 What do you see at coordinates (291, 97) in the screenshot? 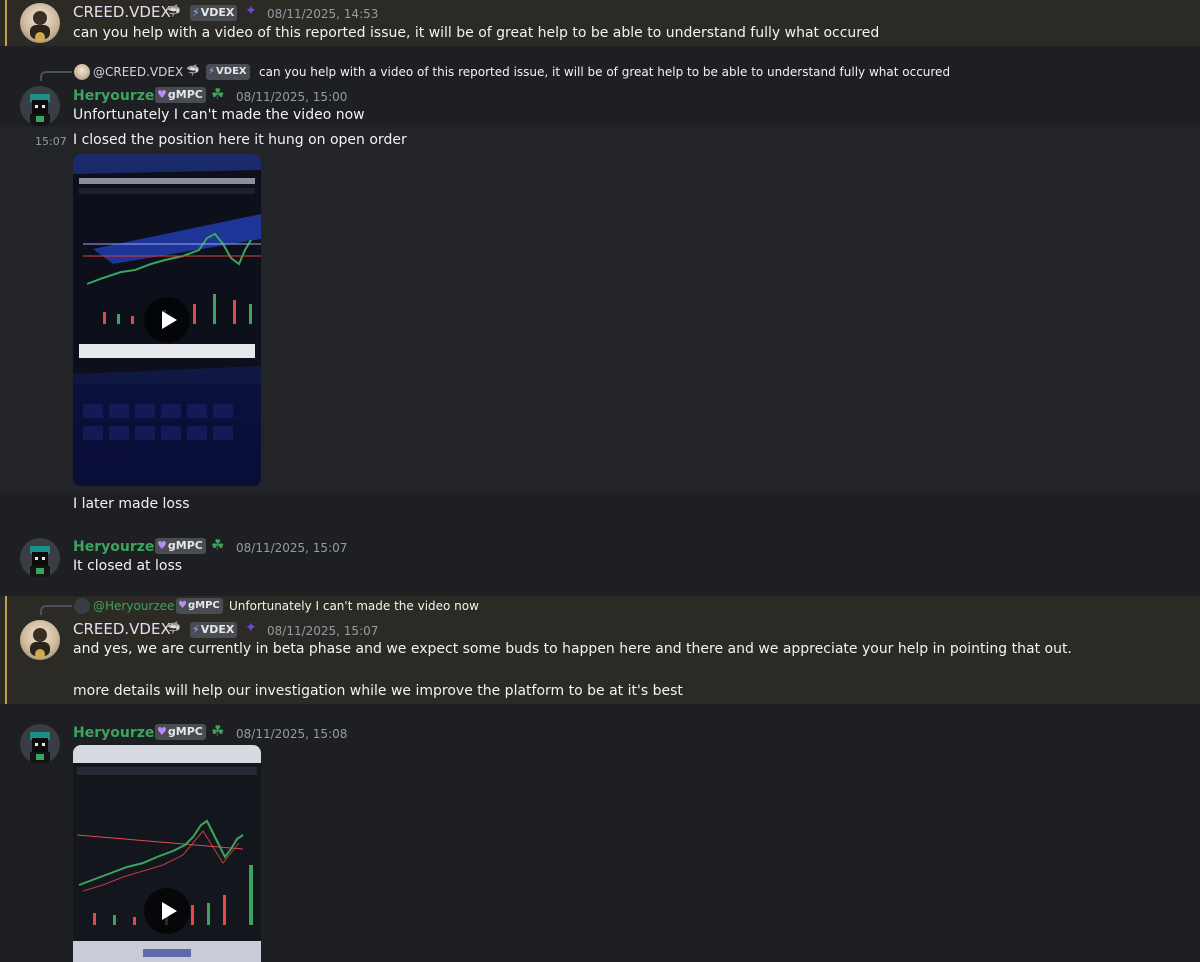
I see `timestamp: 08/11/2025, 15:00` at bounding box center [291, 97].